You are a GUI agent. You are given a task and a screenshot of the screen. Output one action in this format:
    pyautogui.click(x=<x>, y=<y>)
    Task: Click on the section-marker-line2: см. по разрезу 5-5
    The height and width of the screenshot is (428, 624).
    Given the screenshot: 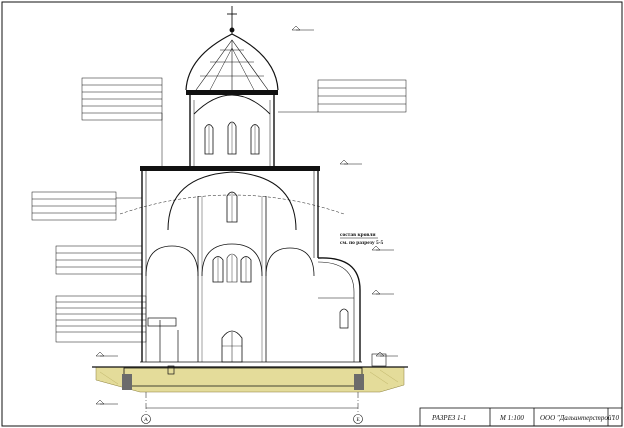 What is the action you would take?
    pyautogui.click(x=362, y=243)
    